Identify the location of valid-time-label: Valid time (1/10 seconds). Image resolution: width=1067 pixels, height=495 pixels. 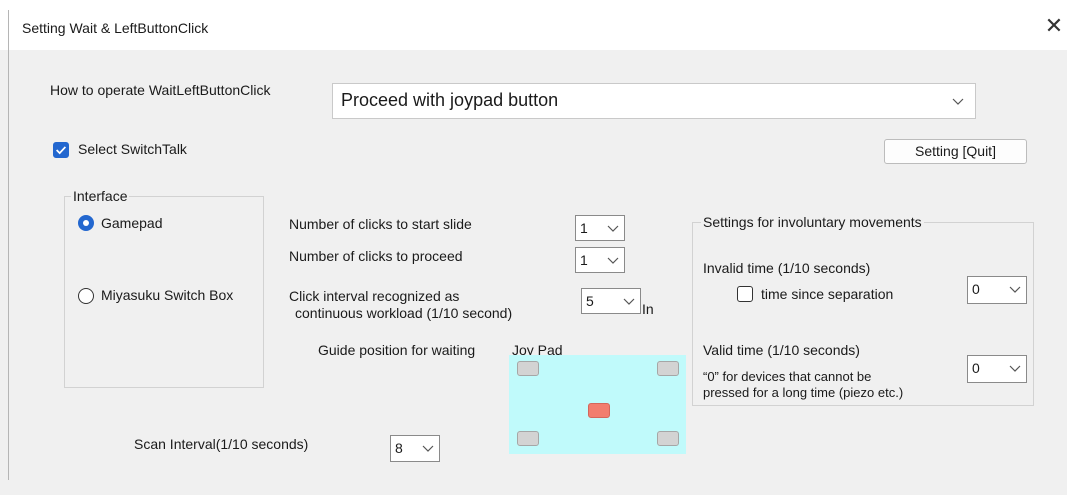
(781, 350).